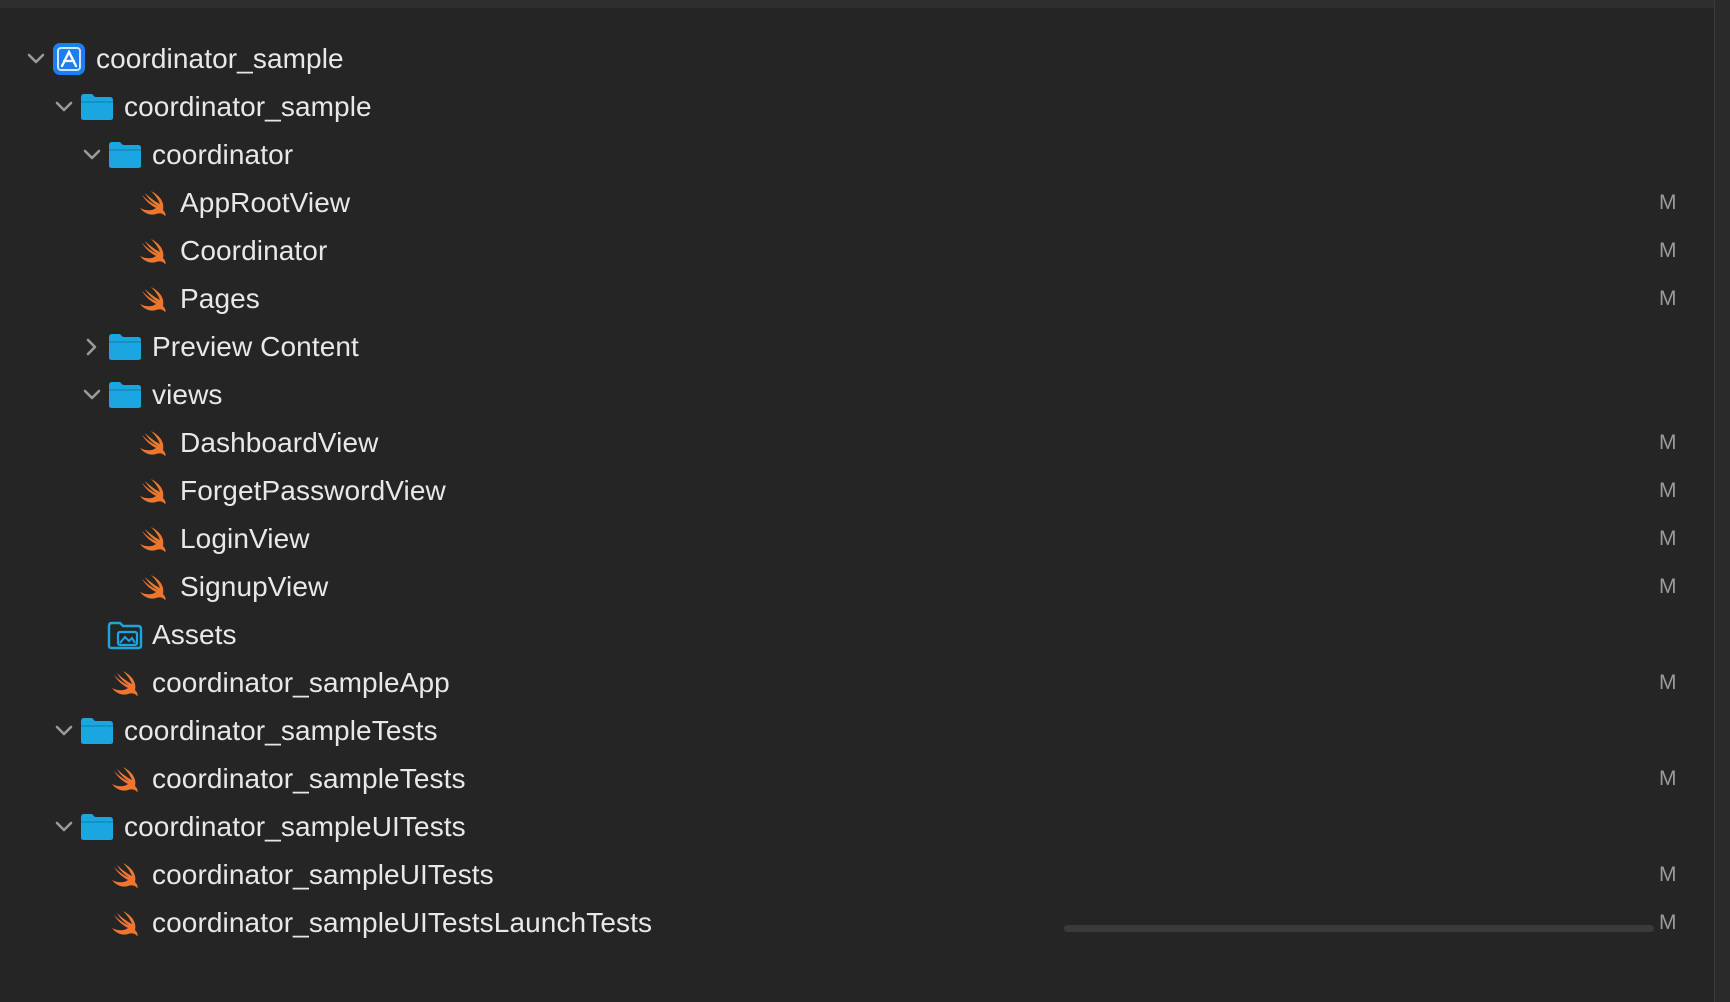 The height and width of the screenshot is (1002, 1730). What do you see at coordinates (857, 107) in the screenshot?
I see `tree-row-folder: coordinator_sample` at bounding box center [857, 107].